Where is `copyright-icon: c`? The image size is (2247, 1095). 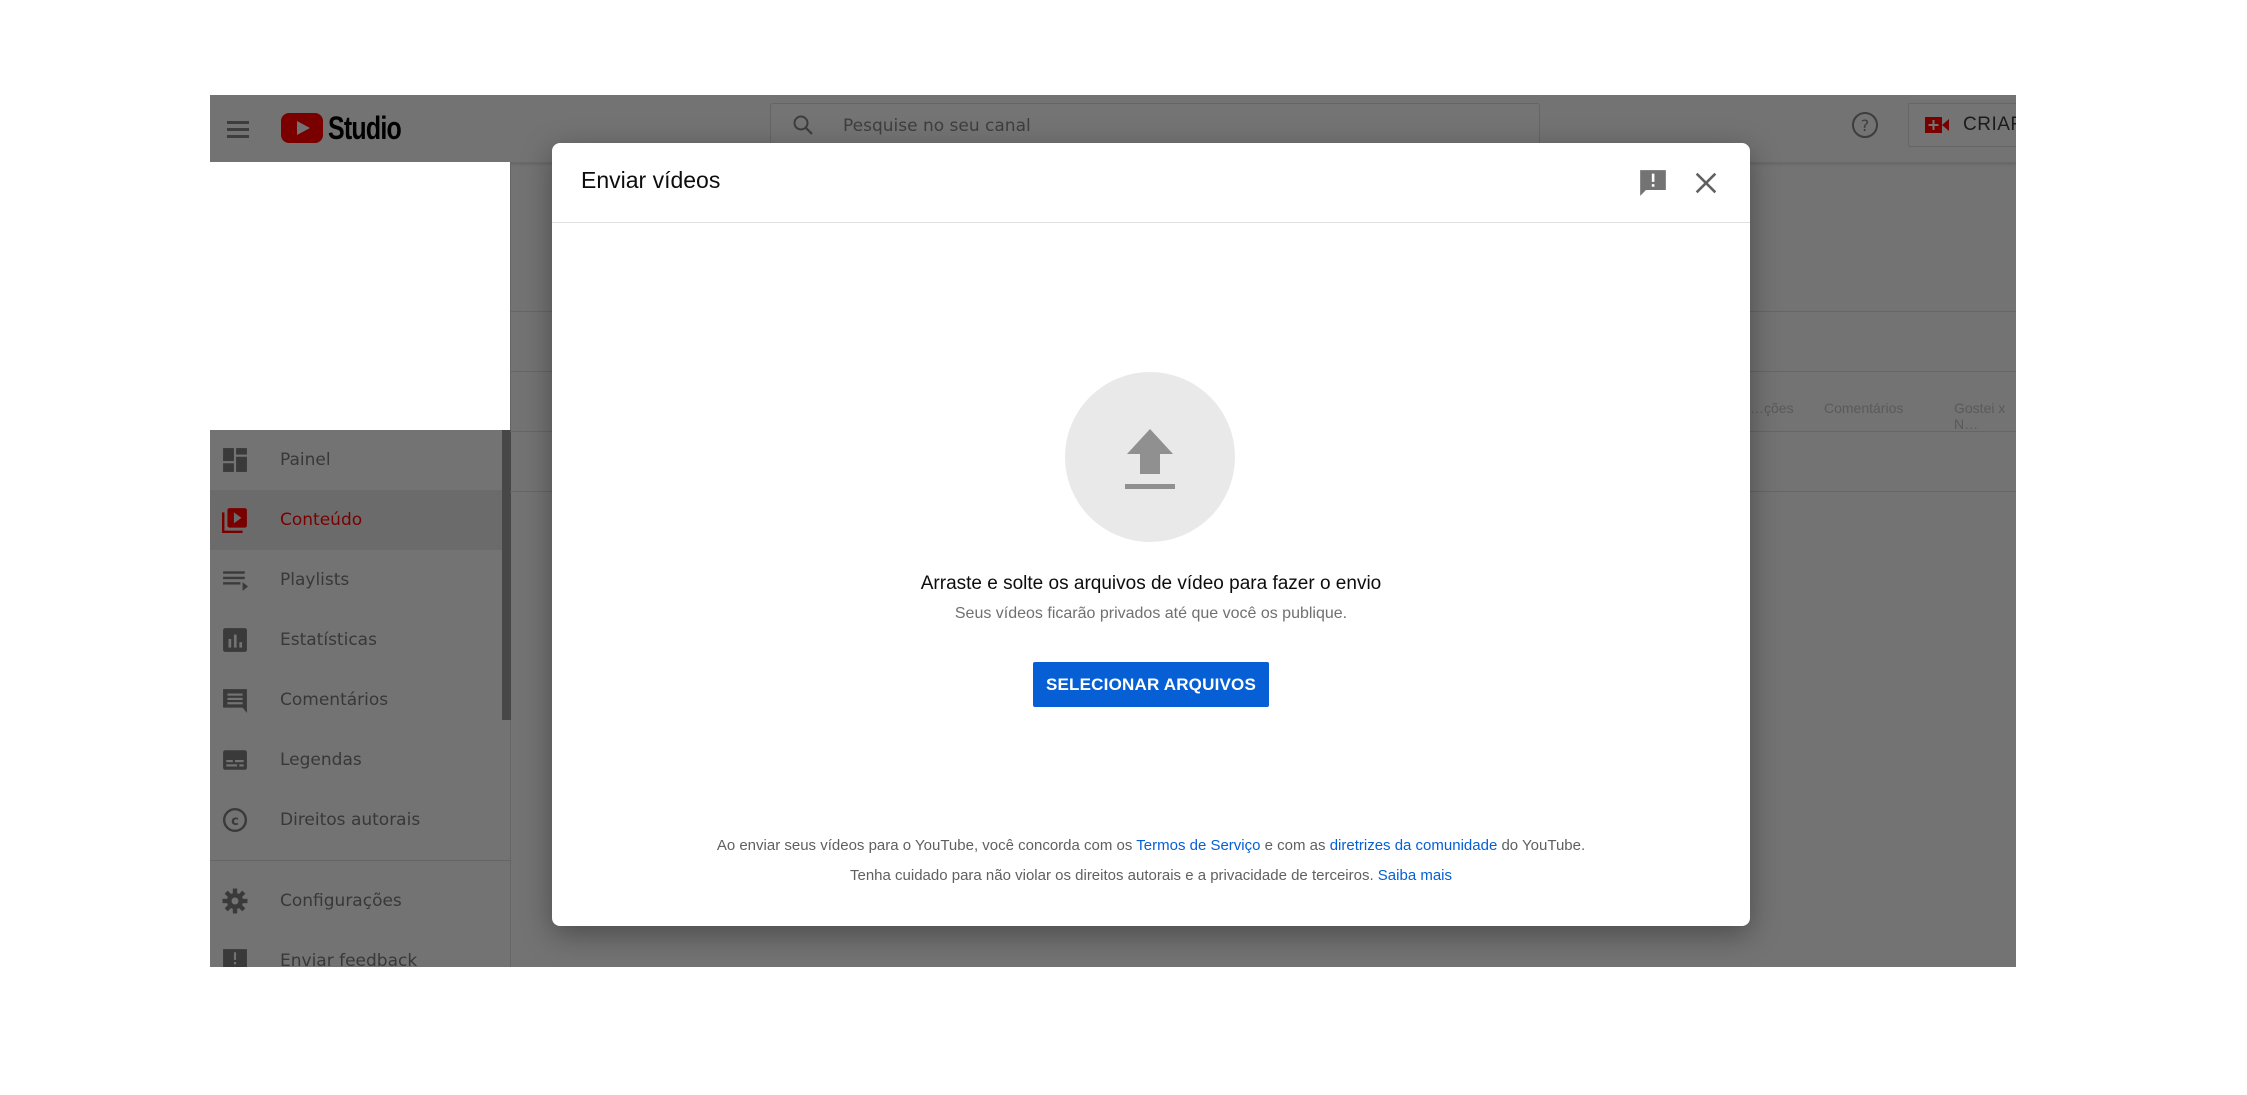 copyright-icon: c is located at coordinates (235, 820).